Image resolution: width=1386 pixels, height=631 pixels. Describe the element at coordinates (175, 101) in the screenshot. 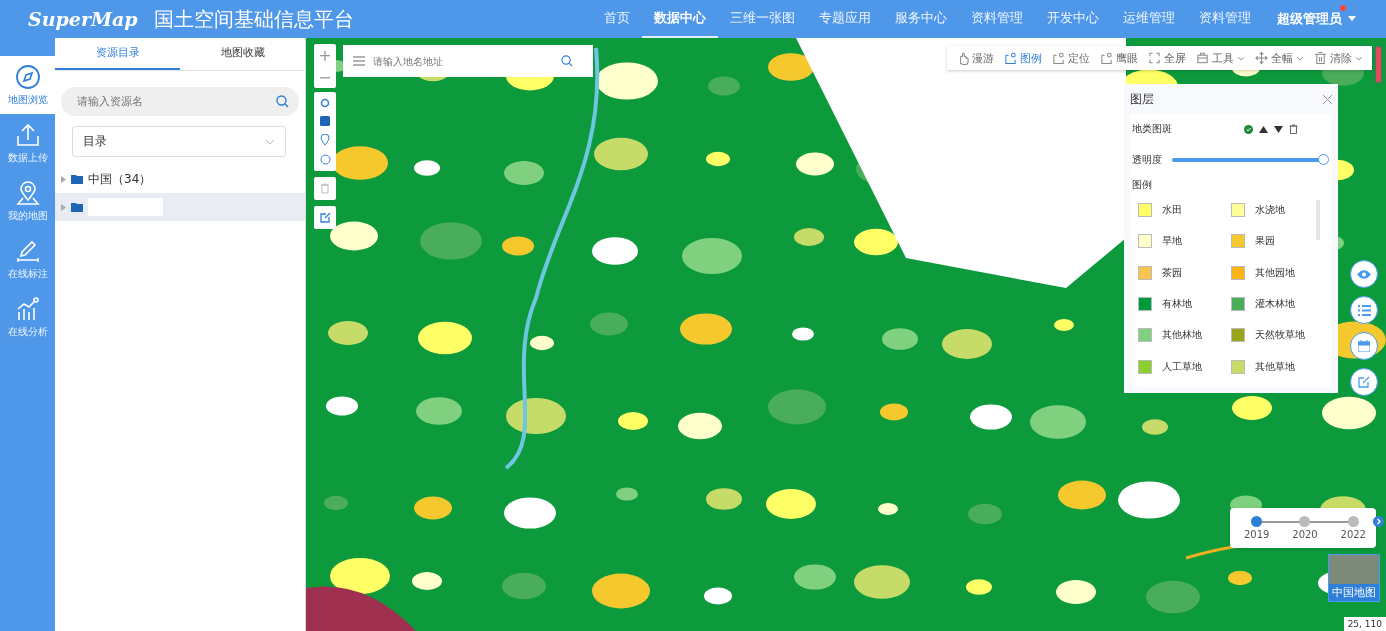

I see `resource-search-field: 请输入资源名` at that location.